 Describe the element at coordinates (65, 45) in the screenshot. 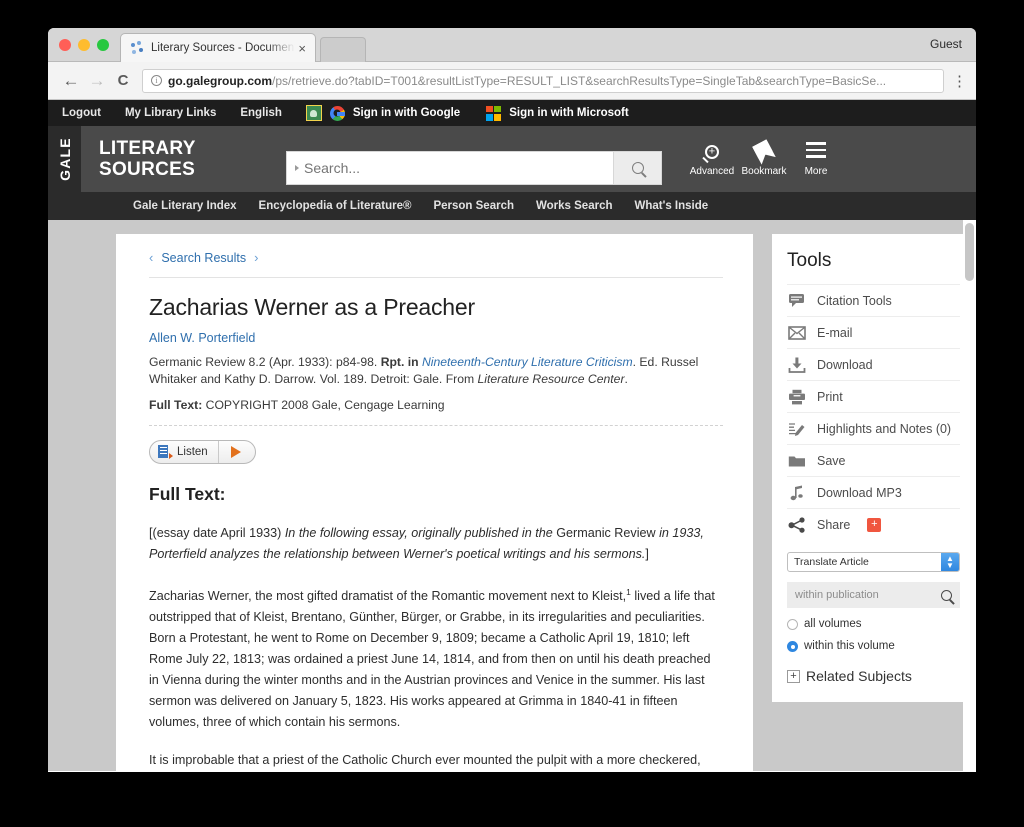

I see `close-window-button` at that location.